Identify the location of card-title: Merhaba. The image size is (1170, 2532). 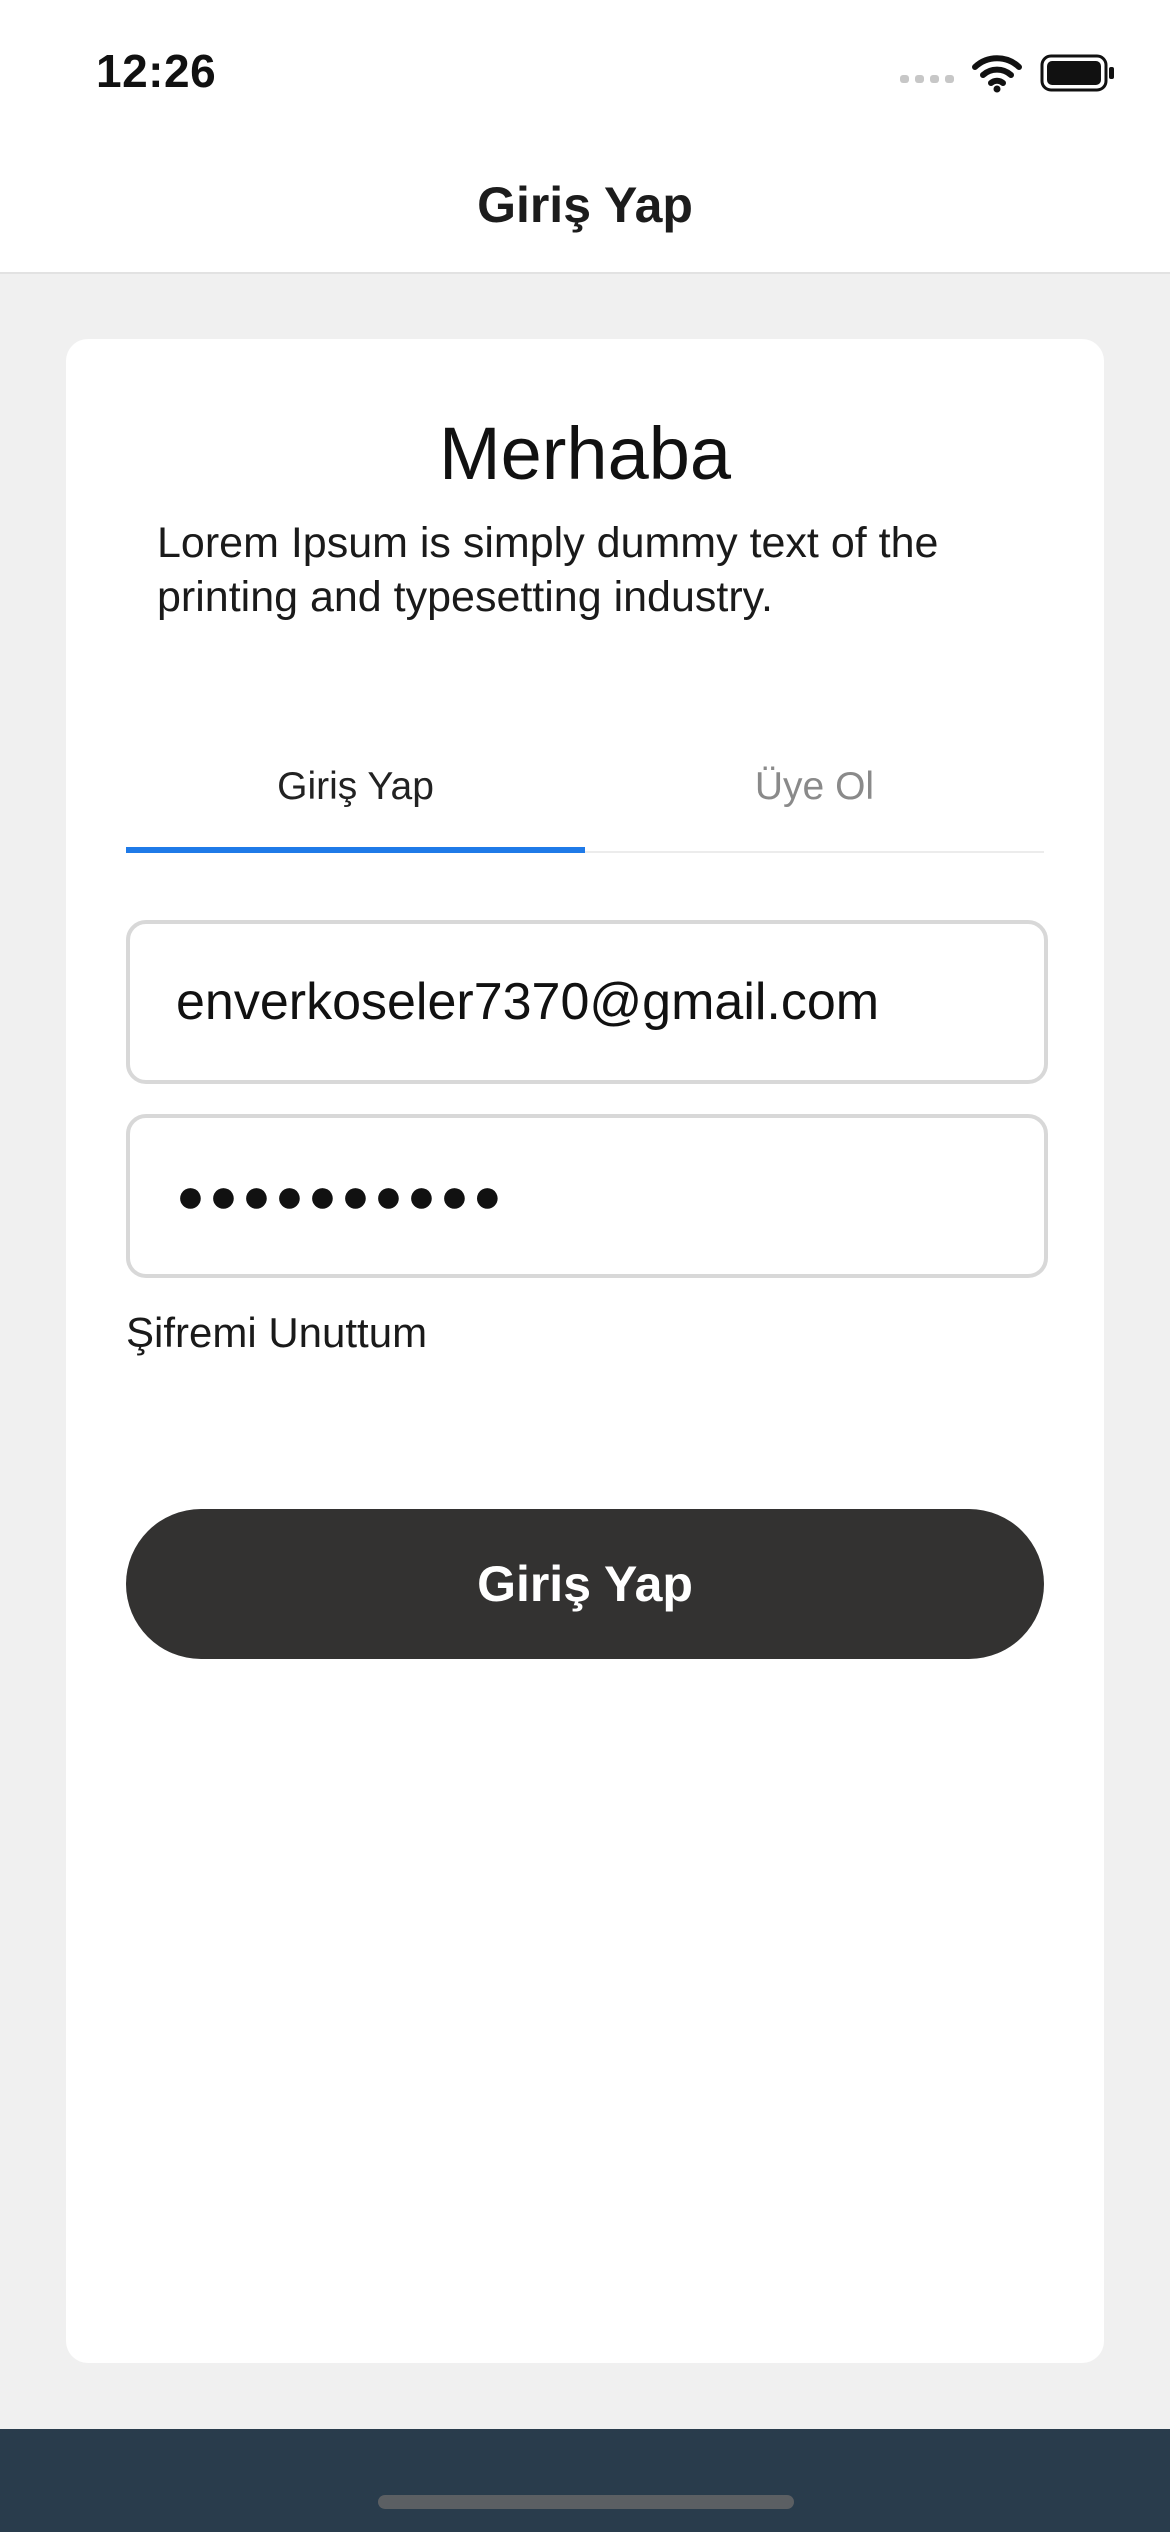
(585, 453).